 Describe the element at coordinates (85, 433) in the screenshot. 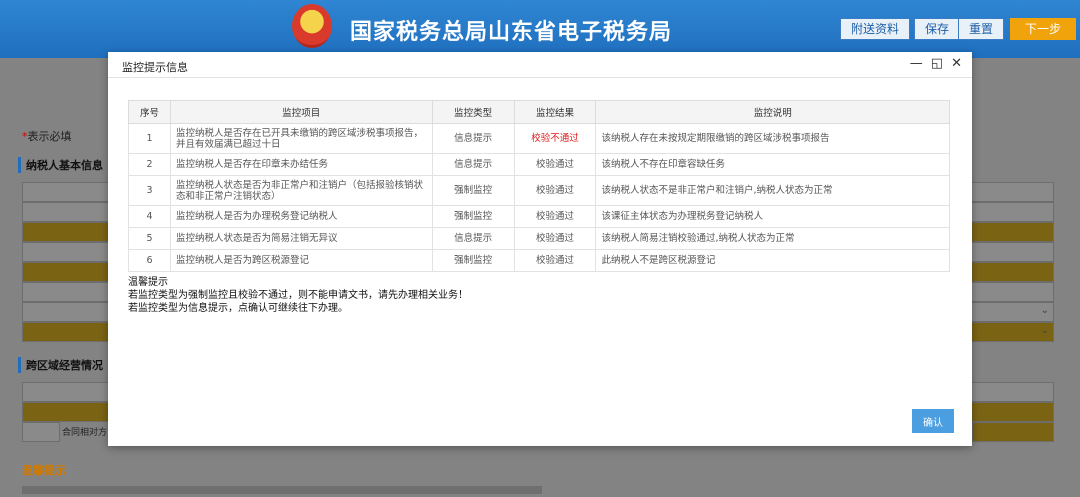

I see `contract-party-label: 合同相对方` at that location.